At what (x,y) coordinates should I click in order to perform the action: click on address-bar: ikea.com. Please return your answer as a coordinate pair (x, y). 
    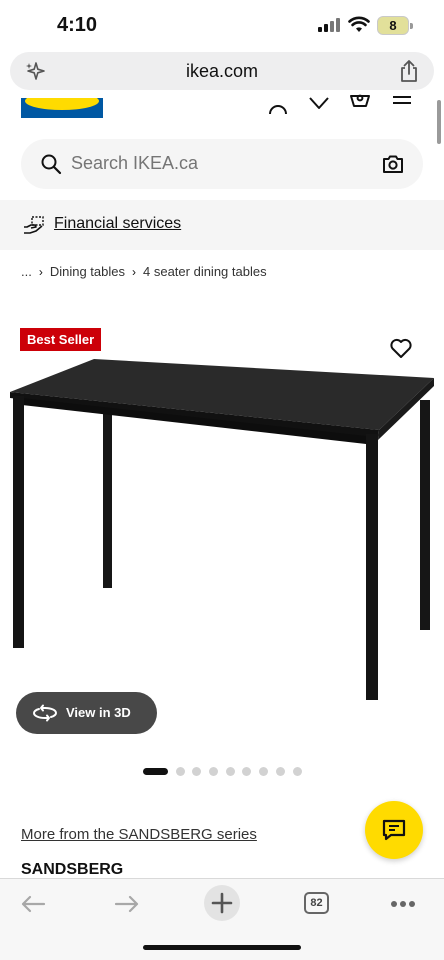
    Looking at the image, I should click on (222, 71).